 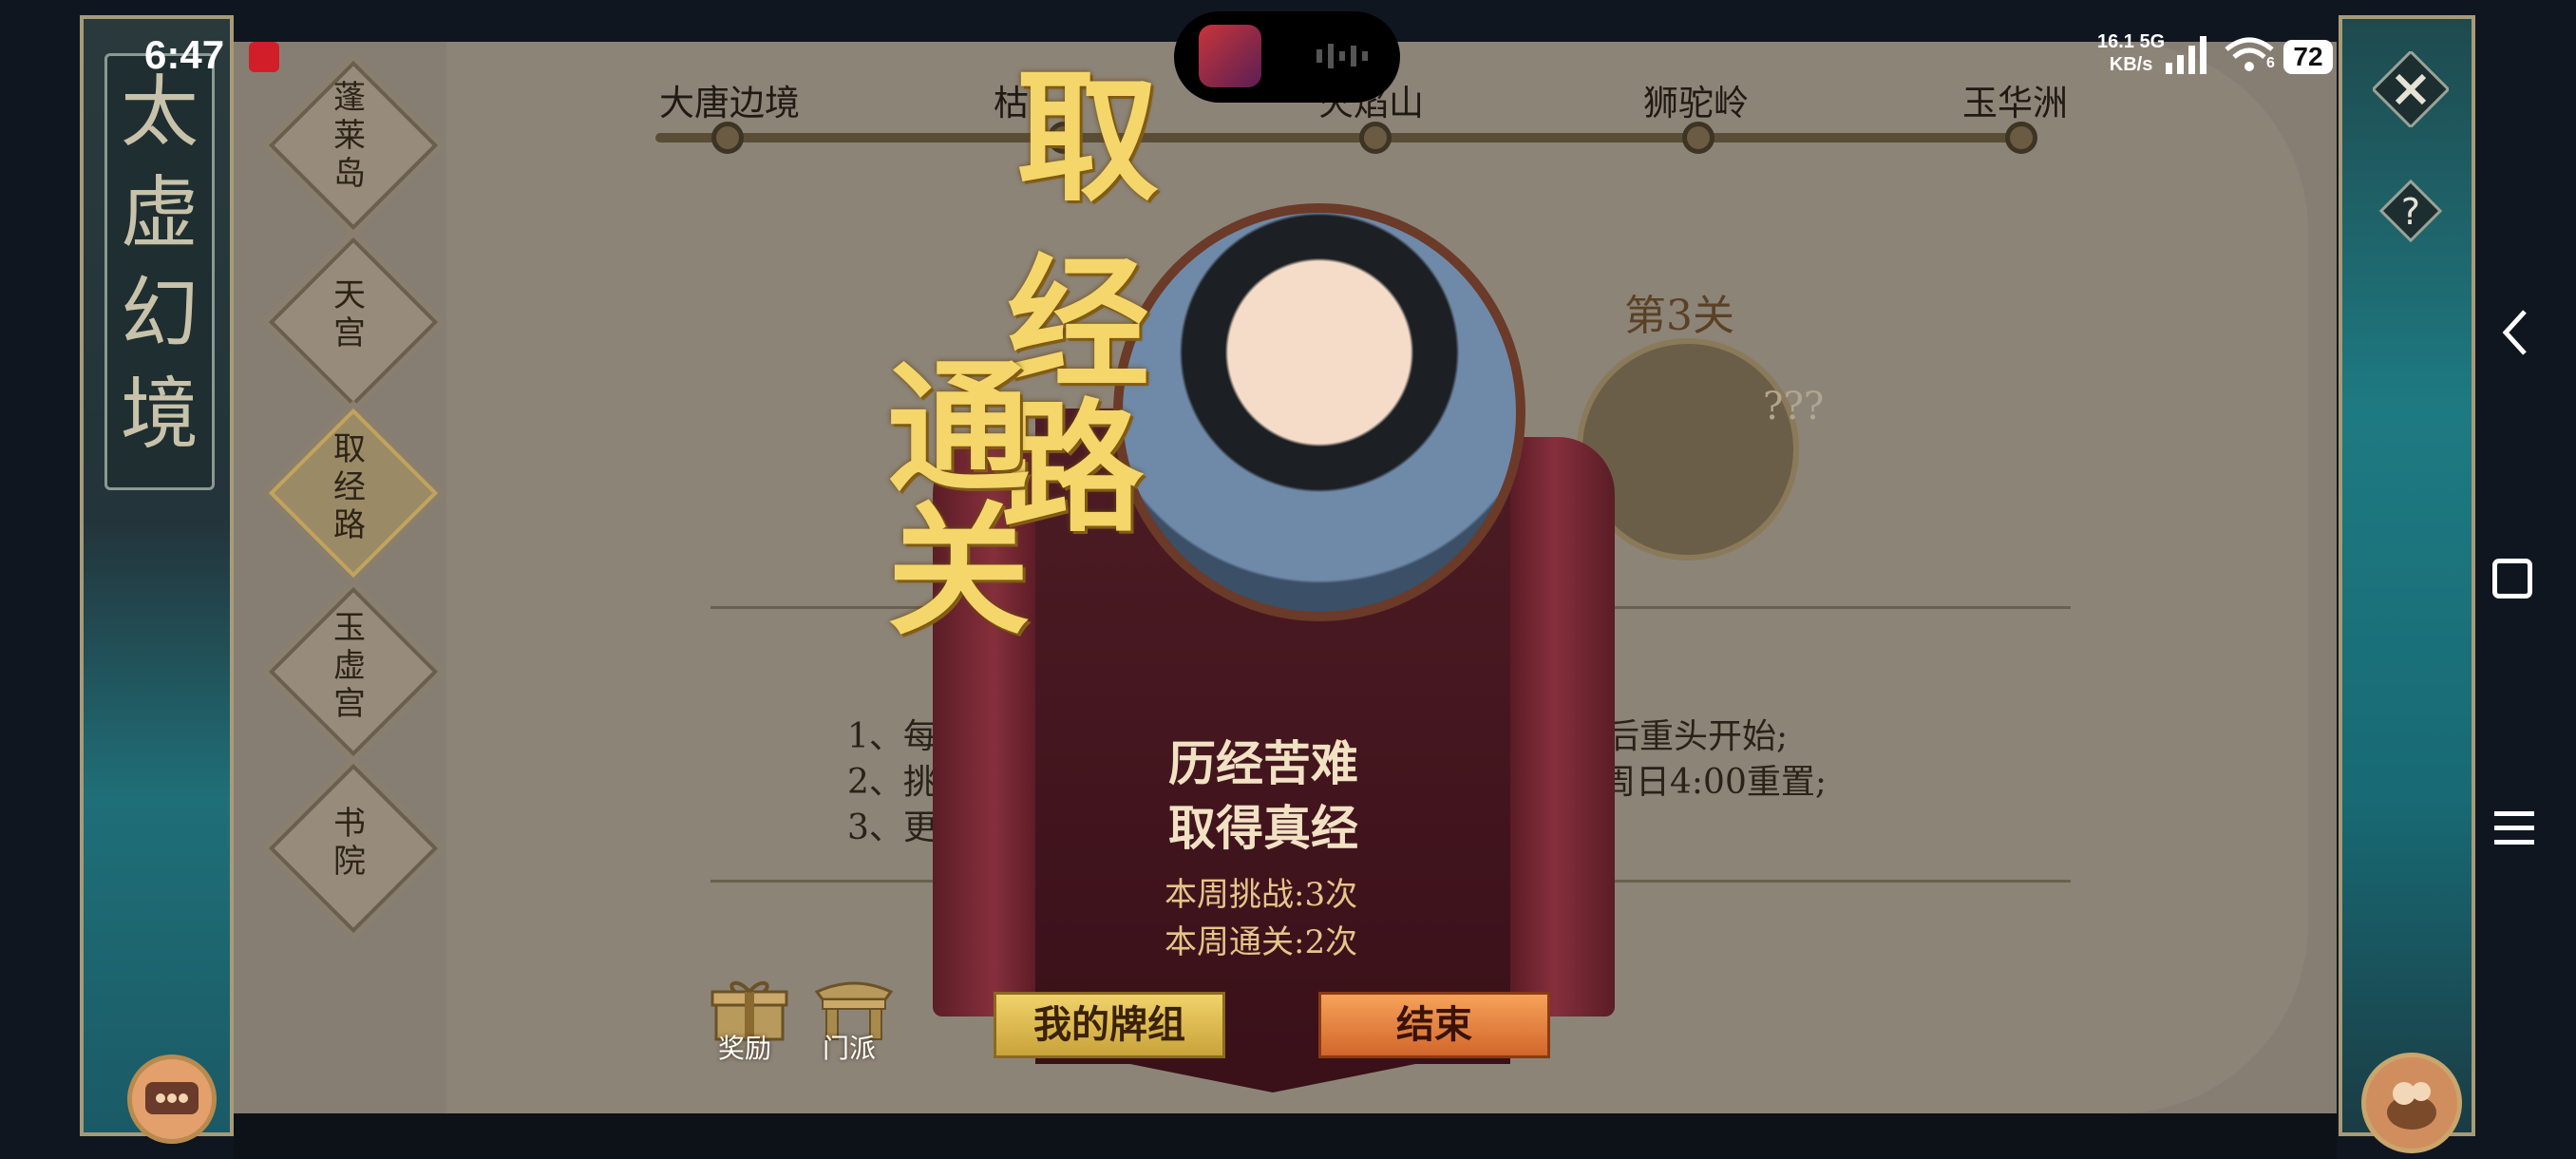 I want to click on weekly-clear-count: 本周通关:2次, so click(x=1261, y=942).